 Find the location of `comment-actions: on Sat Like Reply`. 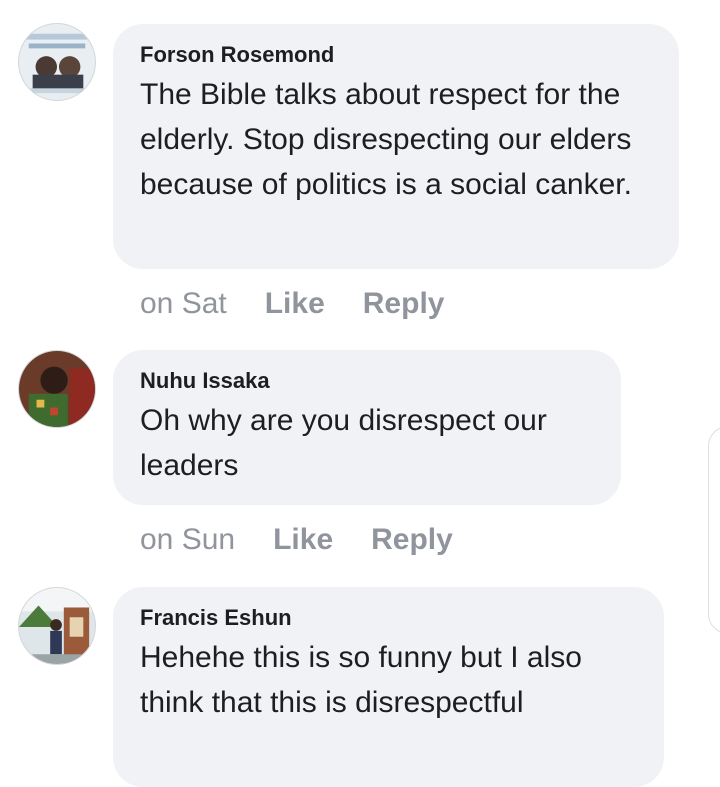

comment-actions: on Sat Like Reply is located at coordinates (292, 304).